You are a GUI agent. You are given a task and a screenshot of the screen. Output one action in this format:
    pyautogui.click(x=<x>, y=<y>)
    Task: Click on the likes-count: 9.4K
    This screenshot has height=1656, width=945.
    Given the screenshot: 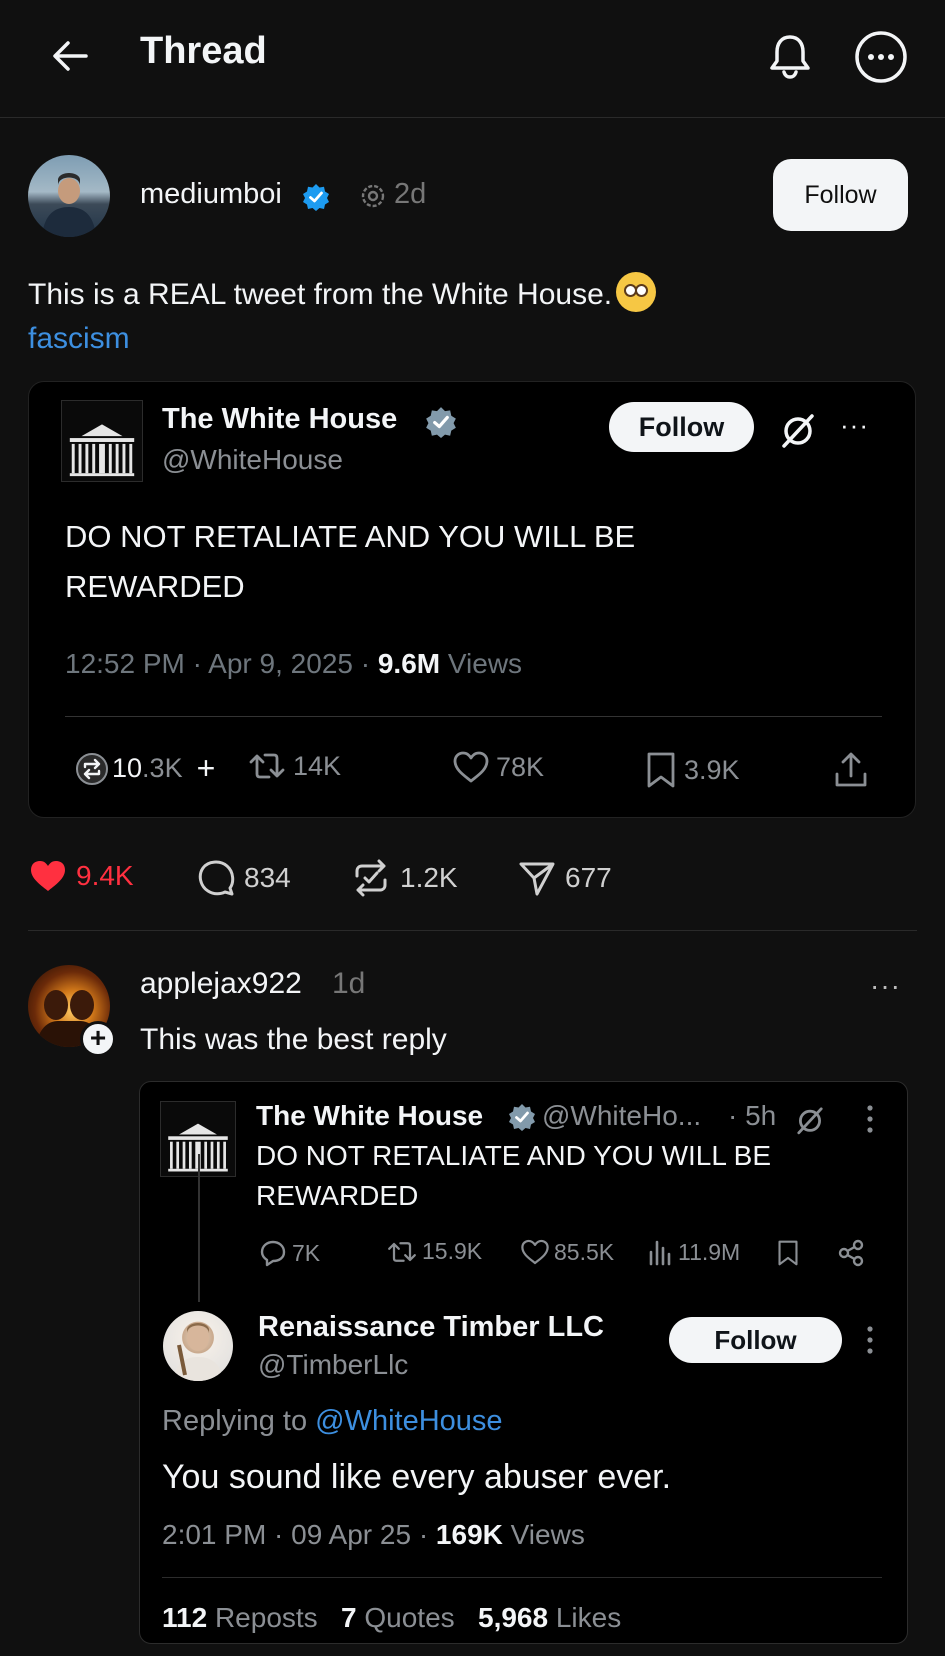 What is the action you would take?
    pyautogui.click(x=105, y=875)
    